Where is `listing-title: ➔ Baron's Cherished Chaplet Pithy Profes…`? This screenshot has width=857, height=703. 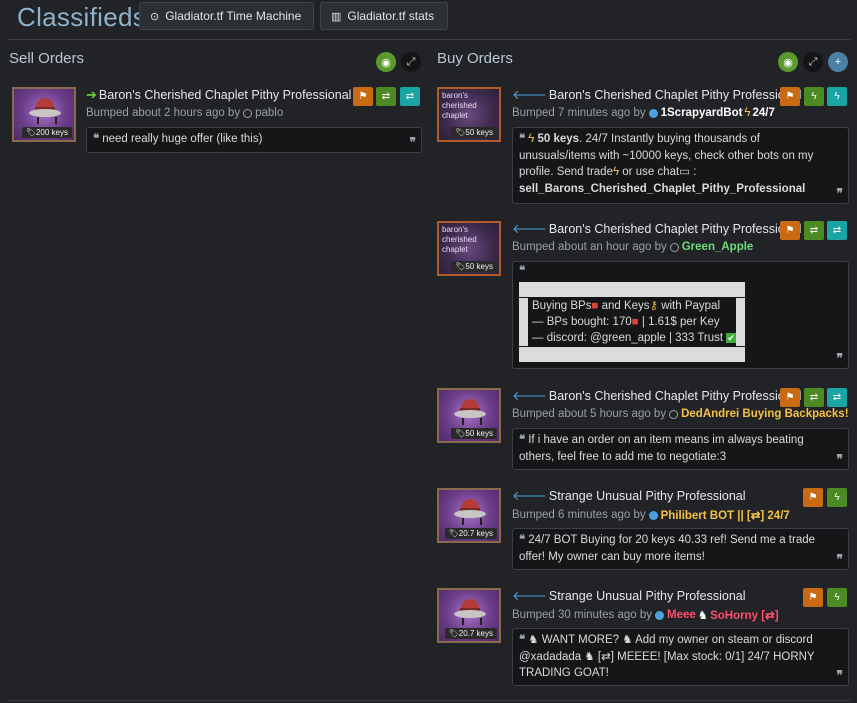
listing-title: ➔ Baron's Cherished Chaplet Pithy Profes… is located at coordinates (218, 95).